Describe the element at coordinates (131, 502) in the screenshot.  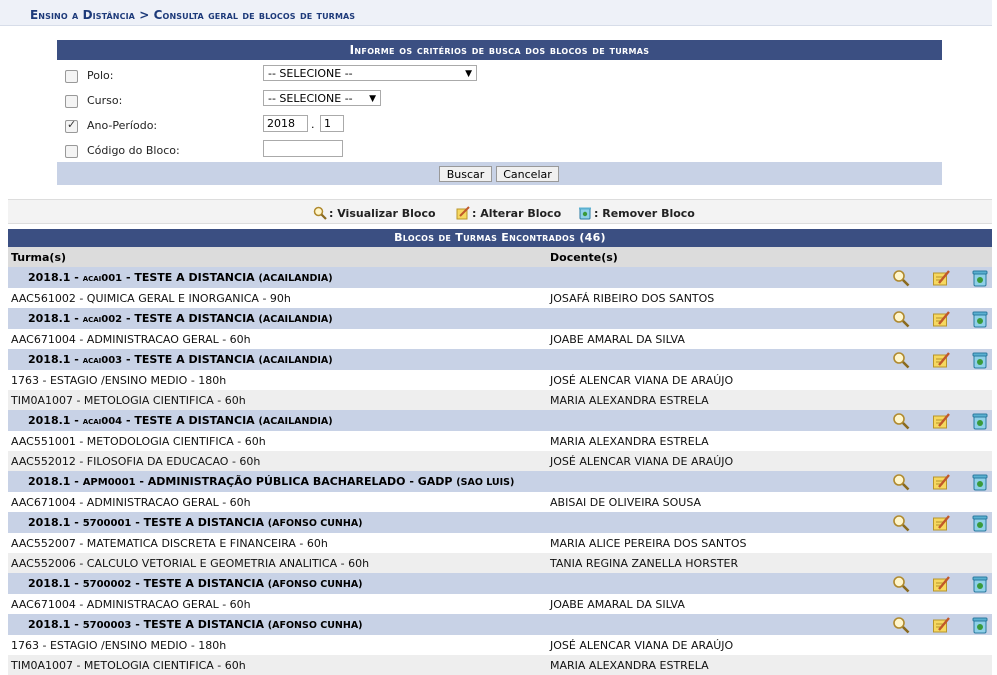
I see `turma-cell: AAC671004 - ADMINISTRACAO GERAL - 60h` at that location.